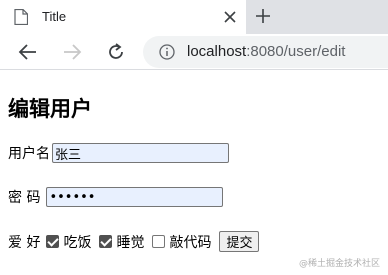 The image size is (388, 275). What do you see at coordinates (339, 264) in the screenshot?
I see `watermark: @稀土掘金技术社区` at bounding box center [339, 264].